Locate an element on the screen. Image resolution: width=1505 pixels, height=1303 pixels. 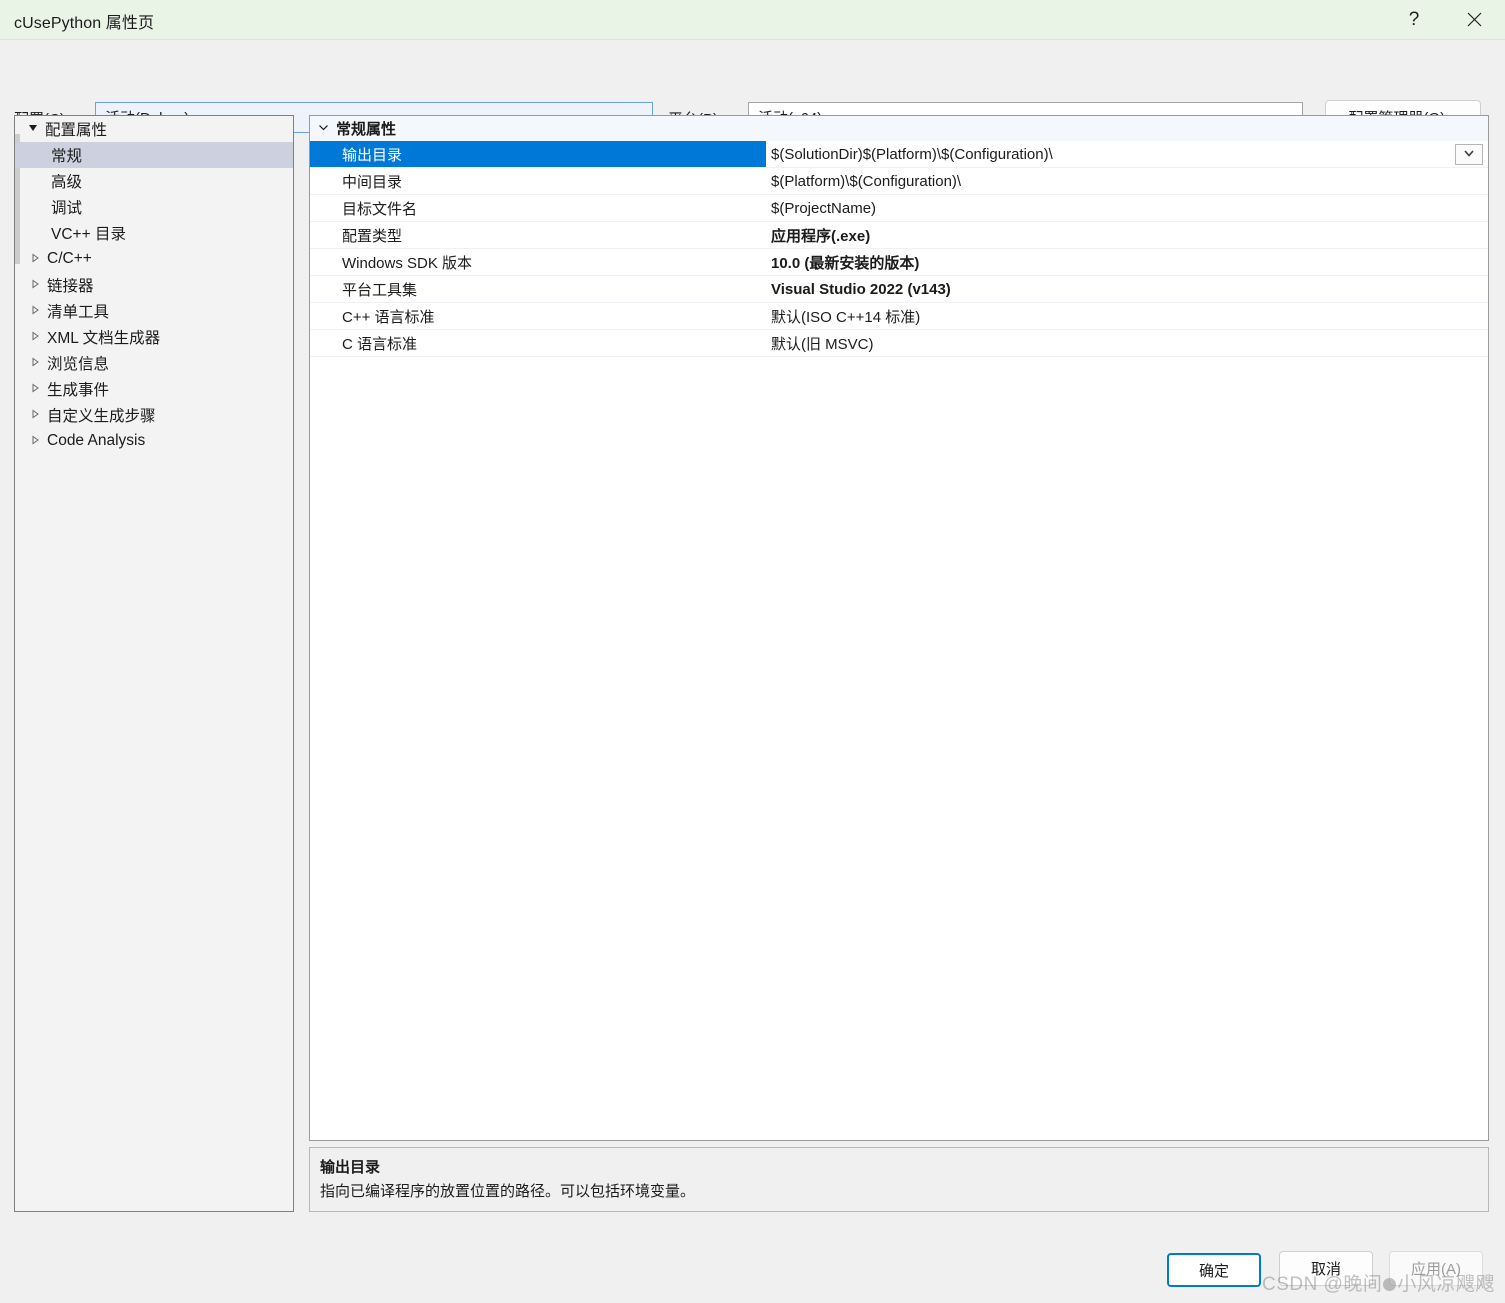
close-button is located at coordinates (1474, 19).